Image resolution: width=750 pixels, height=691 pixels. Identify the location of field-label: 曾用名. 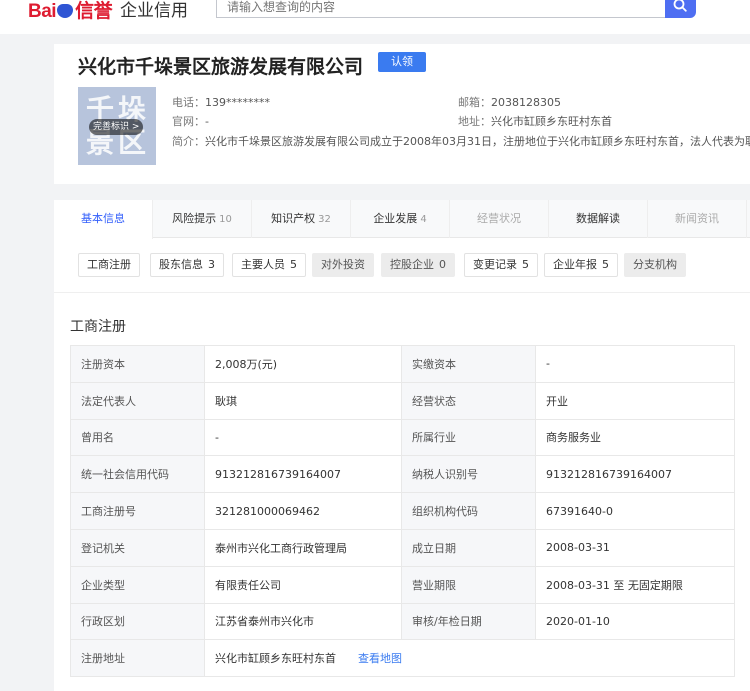
(137, 437).